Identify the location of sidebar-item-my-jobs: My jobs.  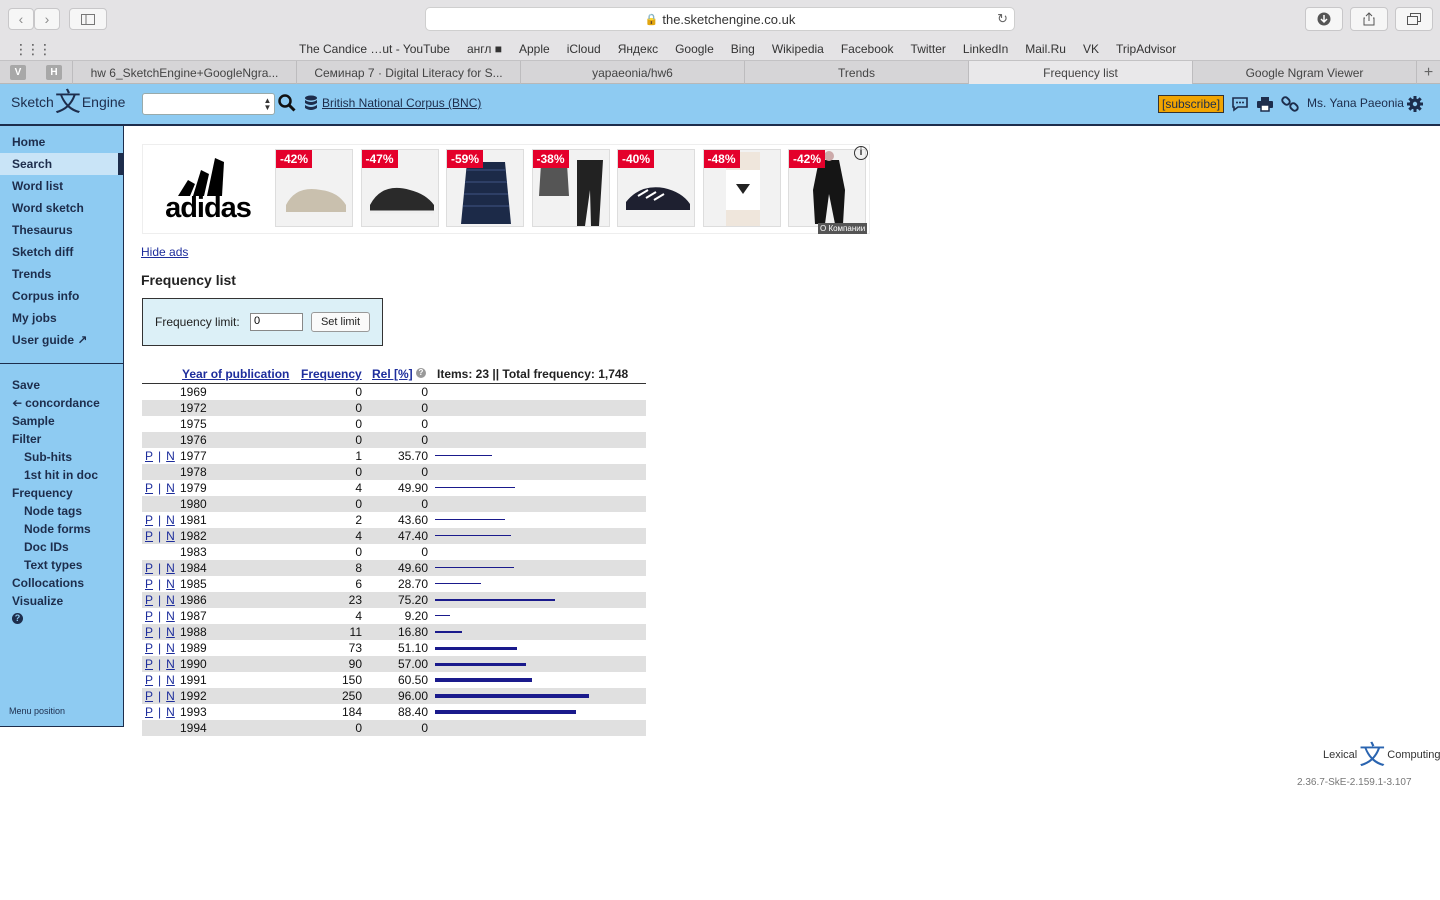
(61, 318).